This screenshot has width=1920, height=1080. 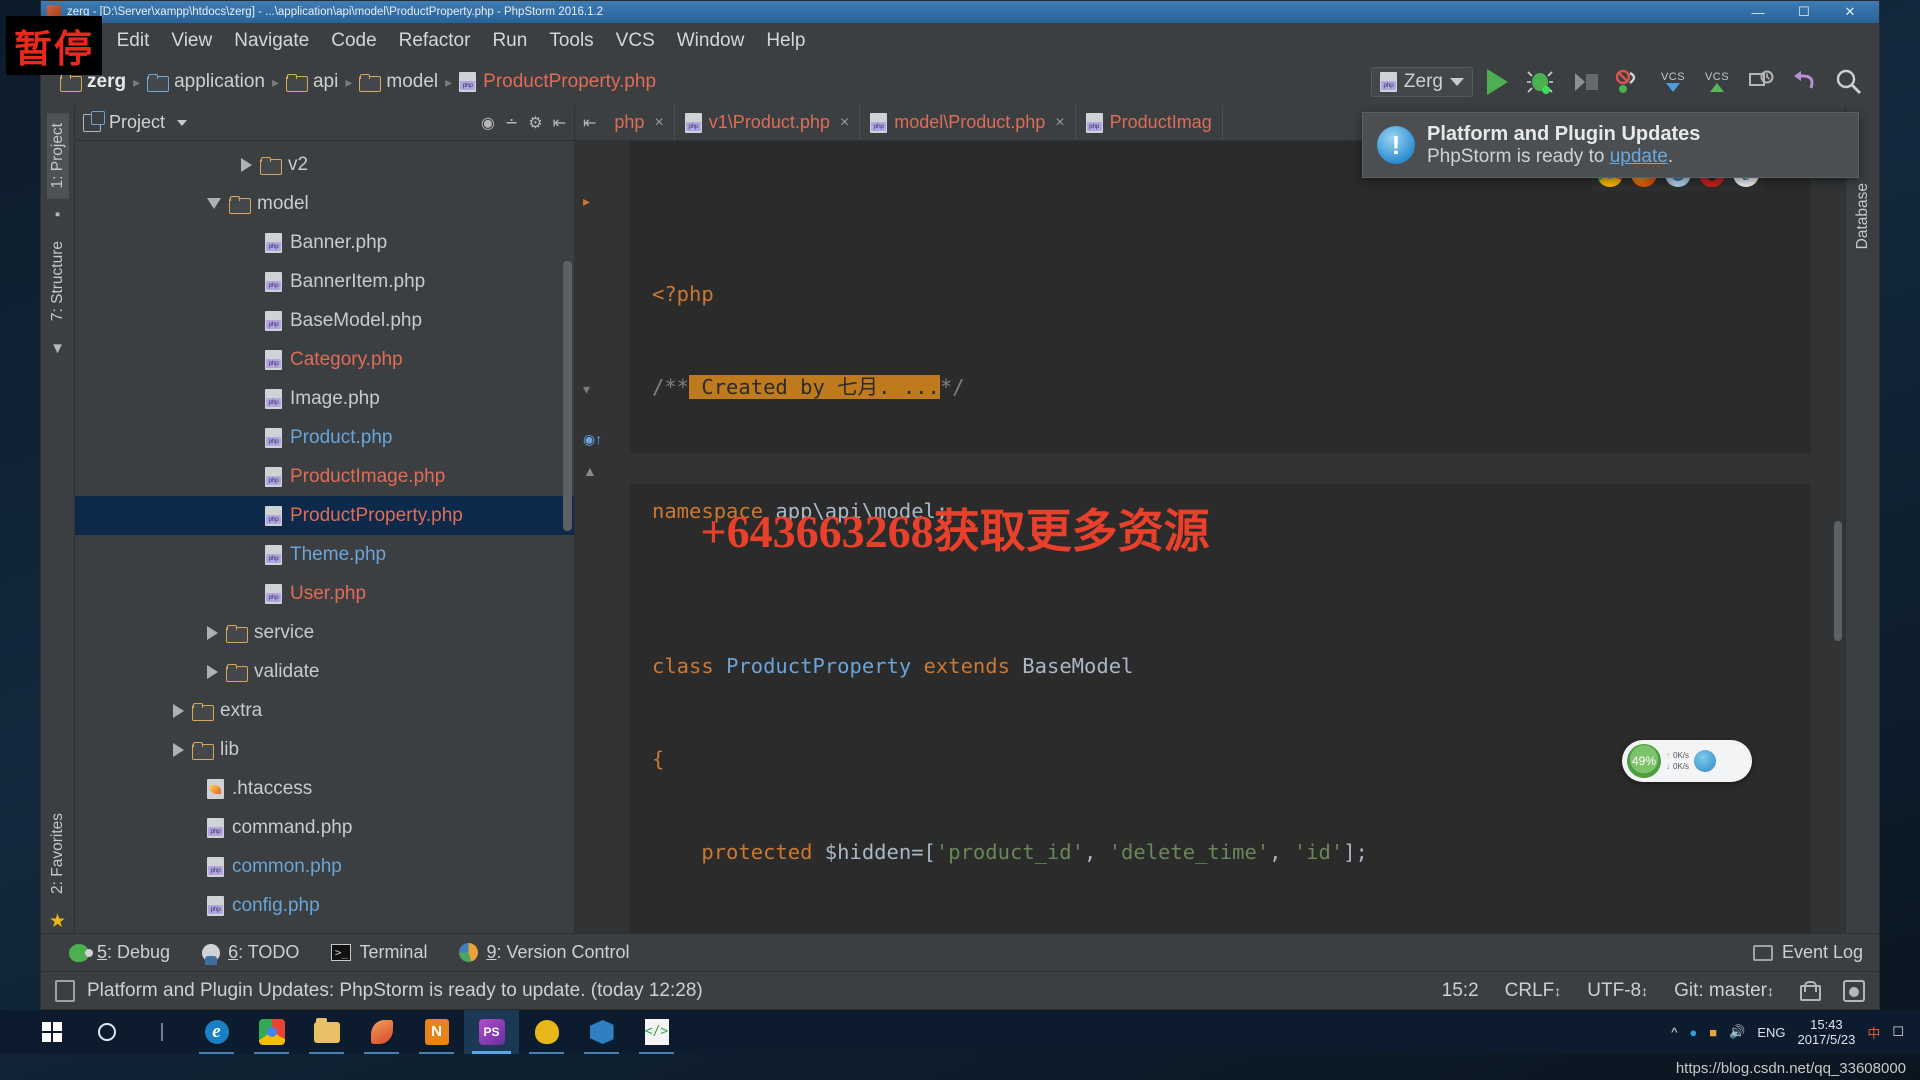 I want to click on taskbar-navicat: N, so click(x=436, y=1032).